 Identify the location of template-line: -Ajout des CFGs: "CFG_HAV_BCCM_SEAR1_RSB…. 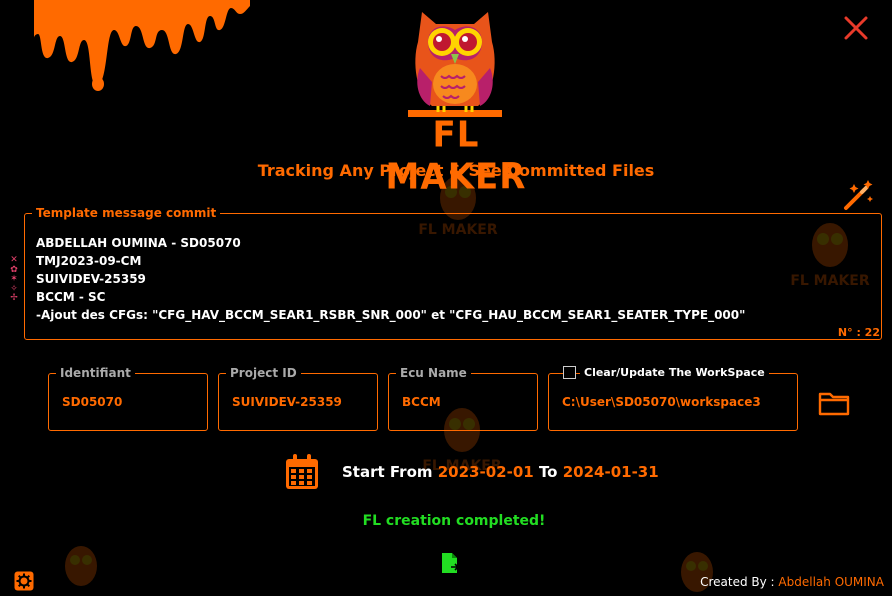
(391, 315).